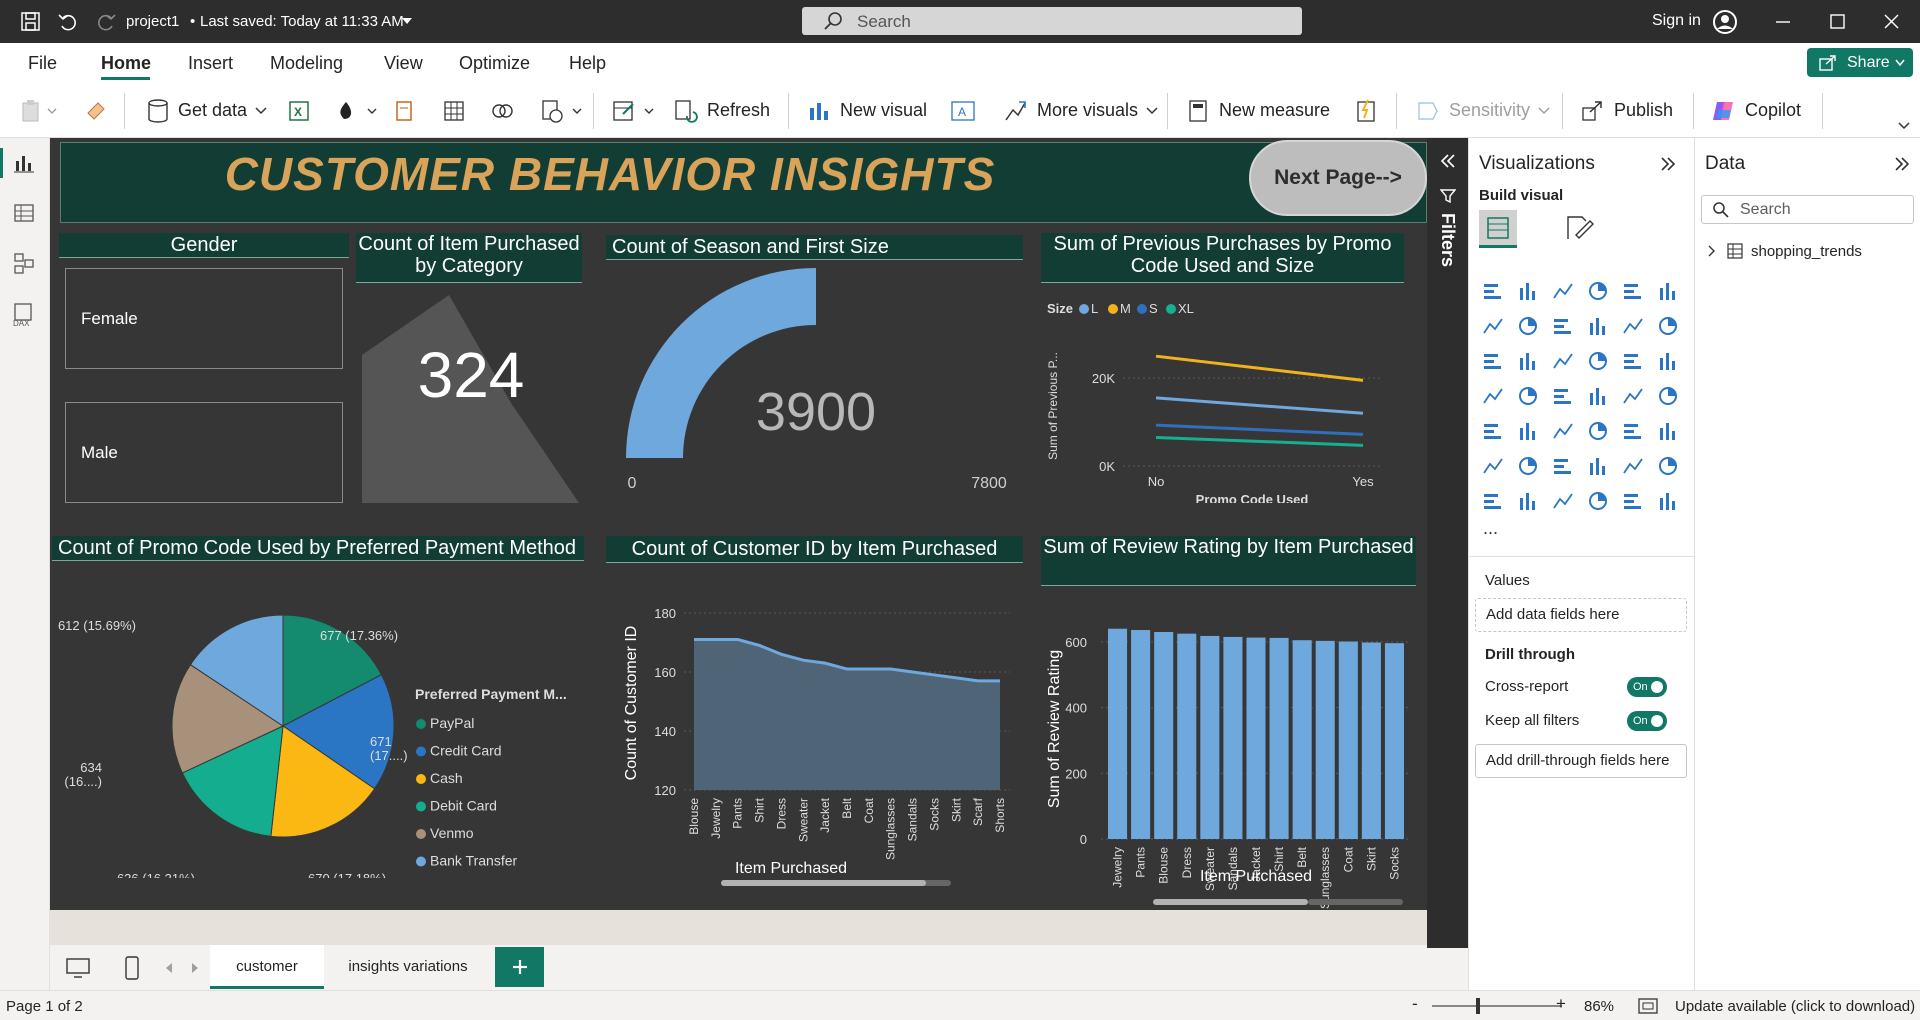  I want to click on fit-to-page-icon, so click(1648, 1006).